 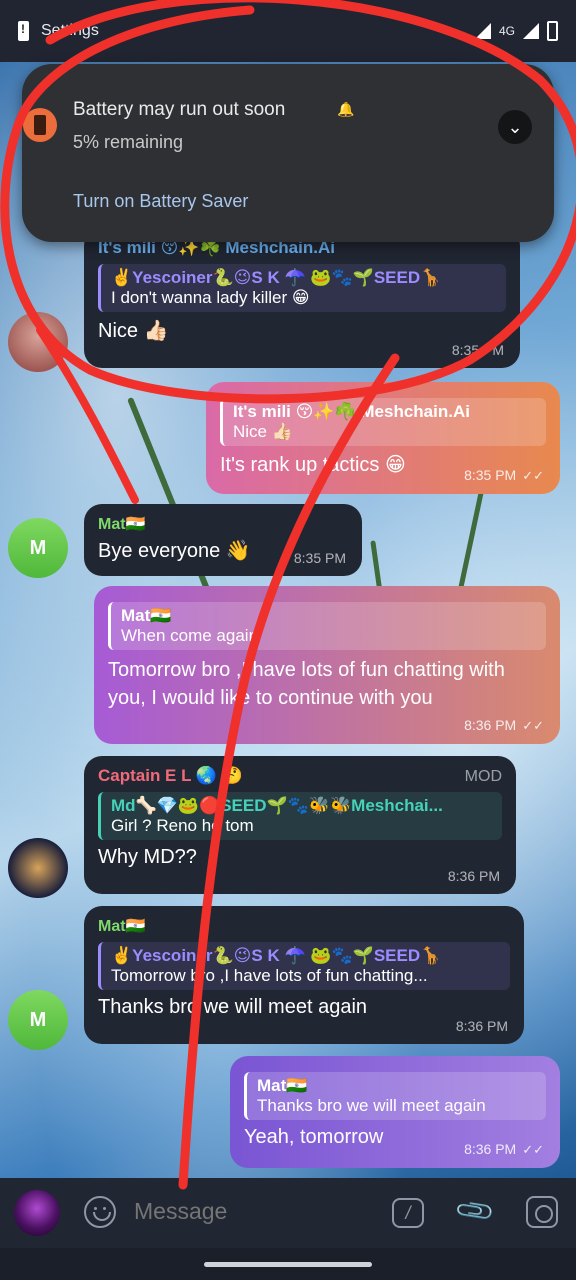 What do you see at coordinates (70, 30) in the screenshot?
I see `status-app-name: Settings` at bounding box center [70, 30].